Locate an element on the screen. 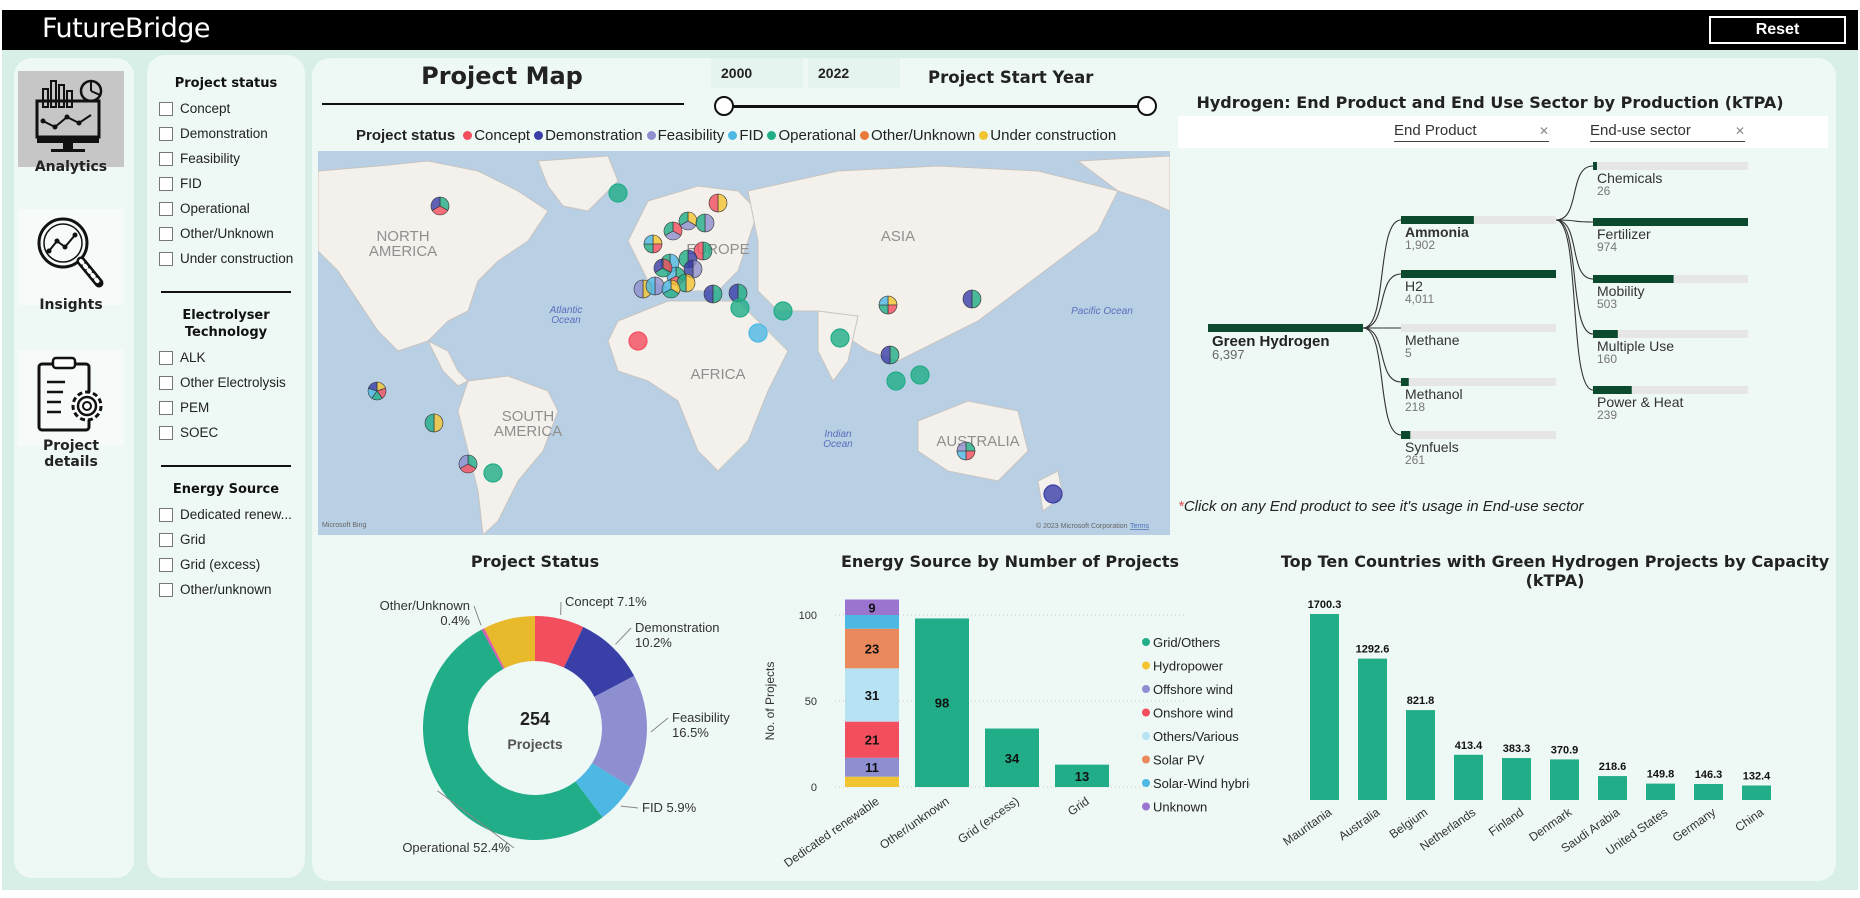 The image size is (1860, 898). end-use-node-multiple-use: Multiple Use160 is located at coordinates (1670, 348).